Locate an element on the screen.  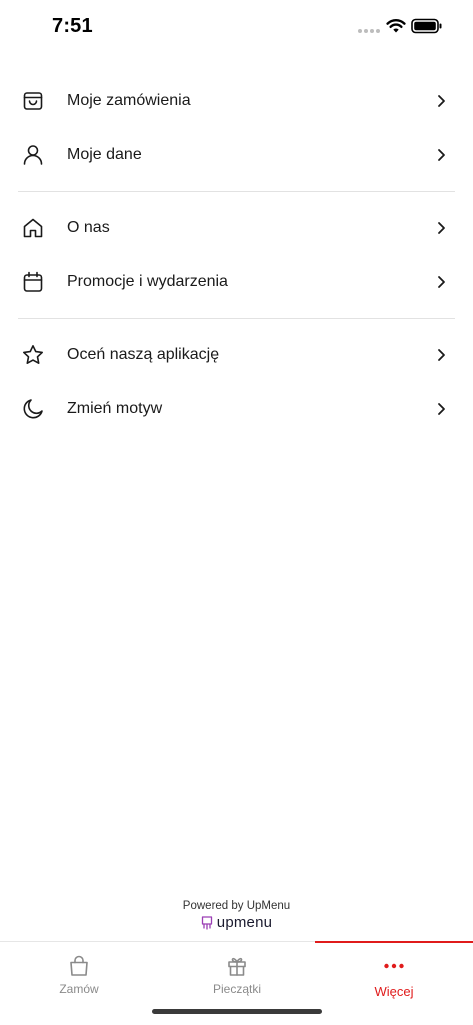
upmenu-brand: upmenu is located at coordinates (244, 922).